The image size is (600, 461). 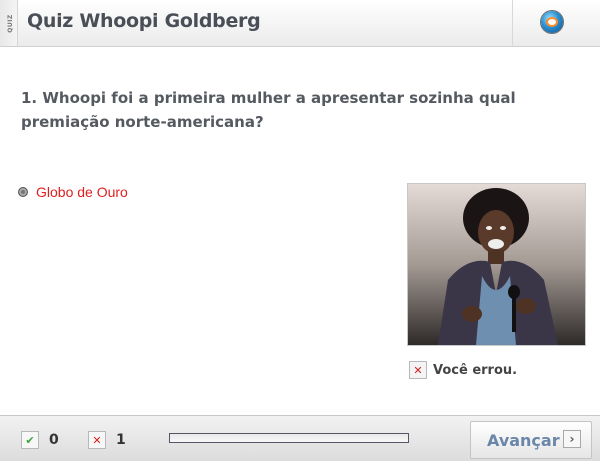 I want to click on check-icon: ✔, so click(x=30, y=440).